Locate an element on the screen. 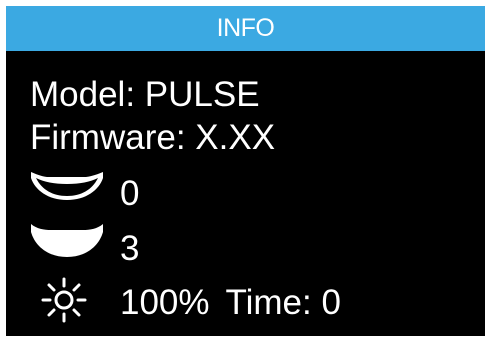 The width and height of the screenshot is (491, 342). full-cup-count: 3 is located at coordinates (130, 248).